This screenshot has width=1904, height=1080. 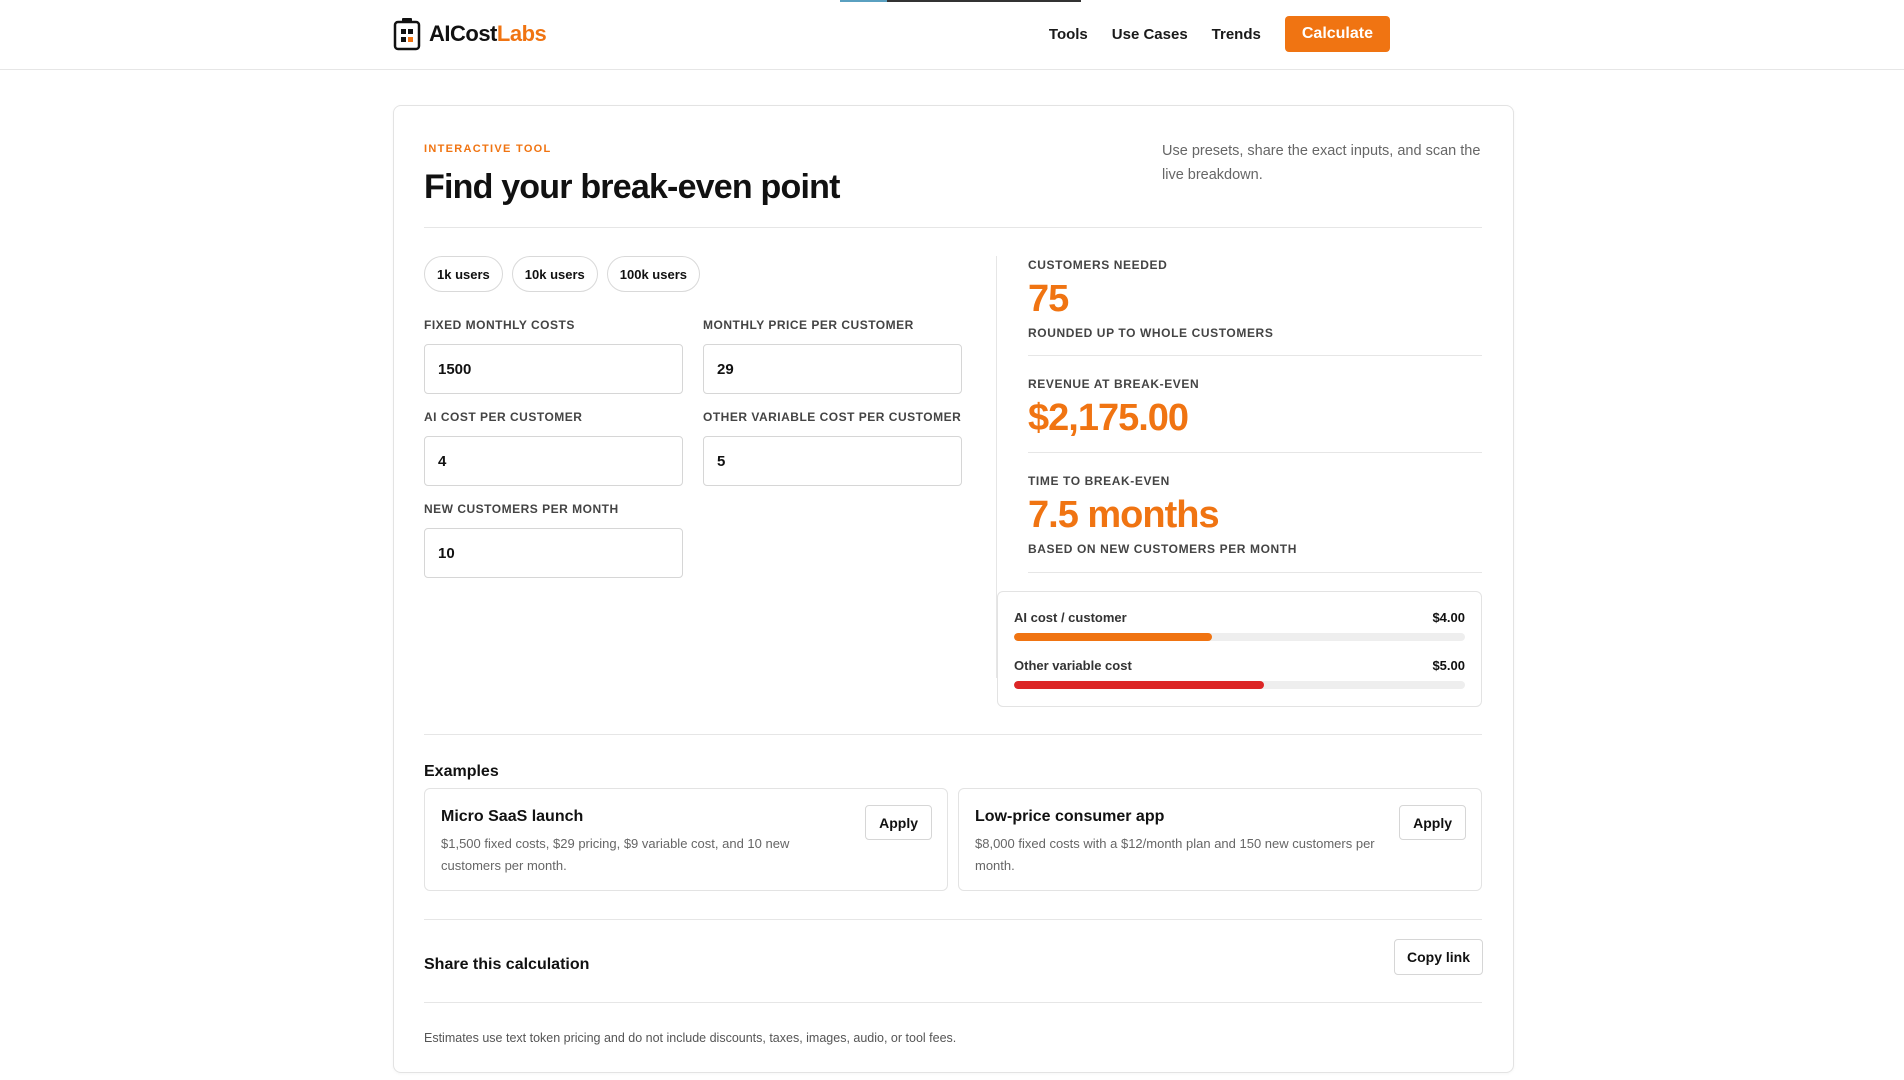 I want to click on fixed-monthly-costs-group: FIXED MONTHLY COSTS, so click(x=553, y=356).